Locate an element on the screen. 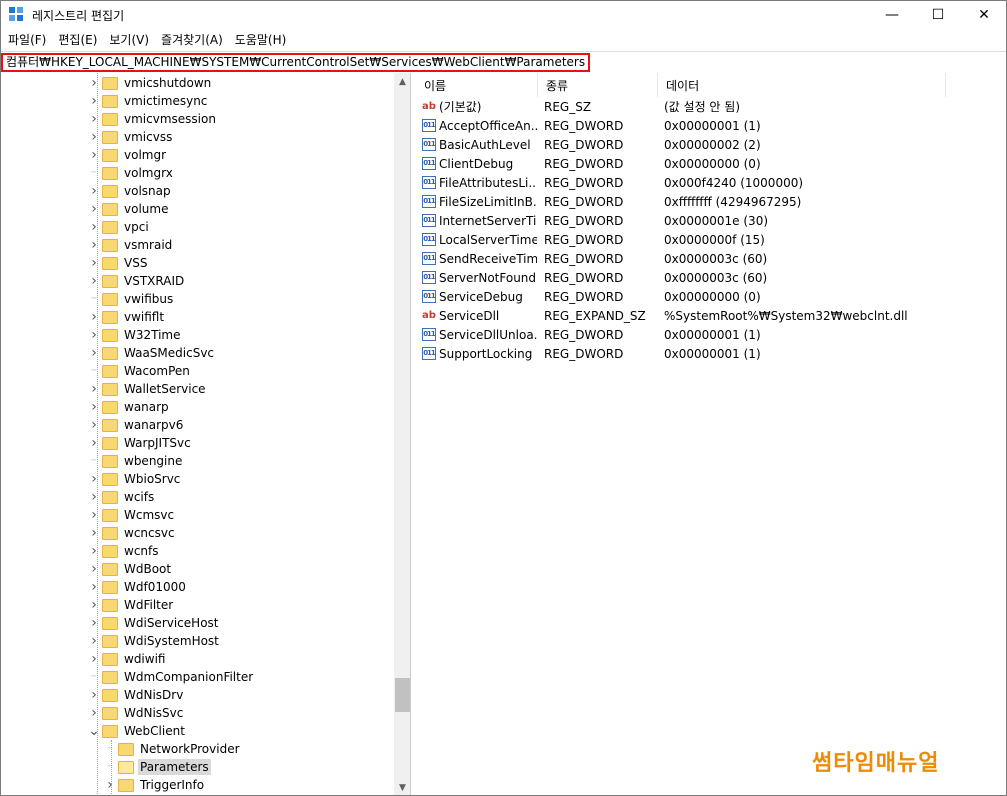 The image size is (1007, 796). scroll-up-icon: ▲ is located at coordinates (402, 81).